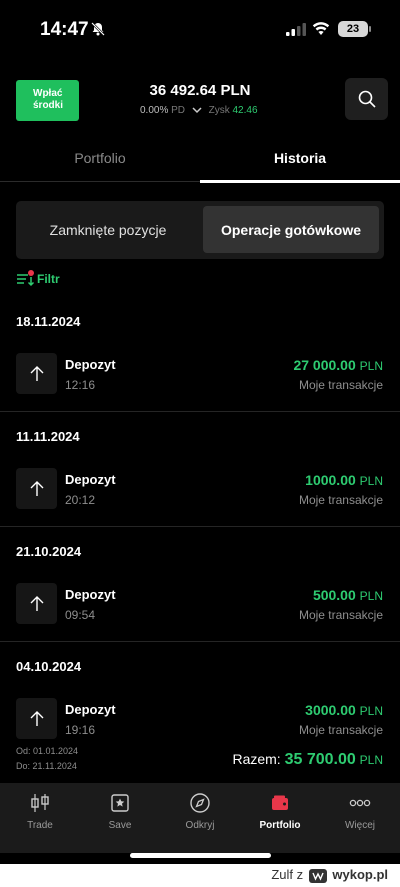  I want to click on chevron-down-icon, so click(197, 110).